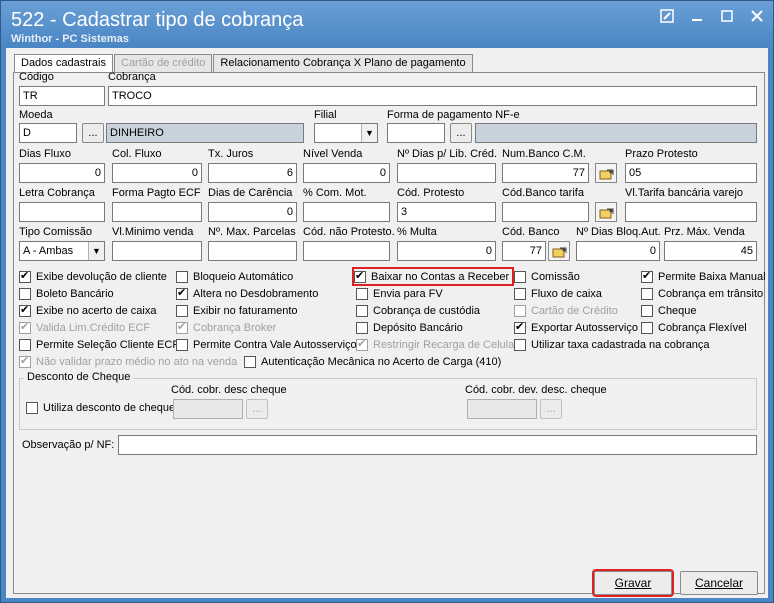 The width and height of the screenshot is (774, 603). Describe the element at coordinates (163, 63) in the screenshot. I see `tab-cartao-credito: Cartão de crédito` at that location.